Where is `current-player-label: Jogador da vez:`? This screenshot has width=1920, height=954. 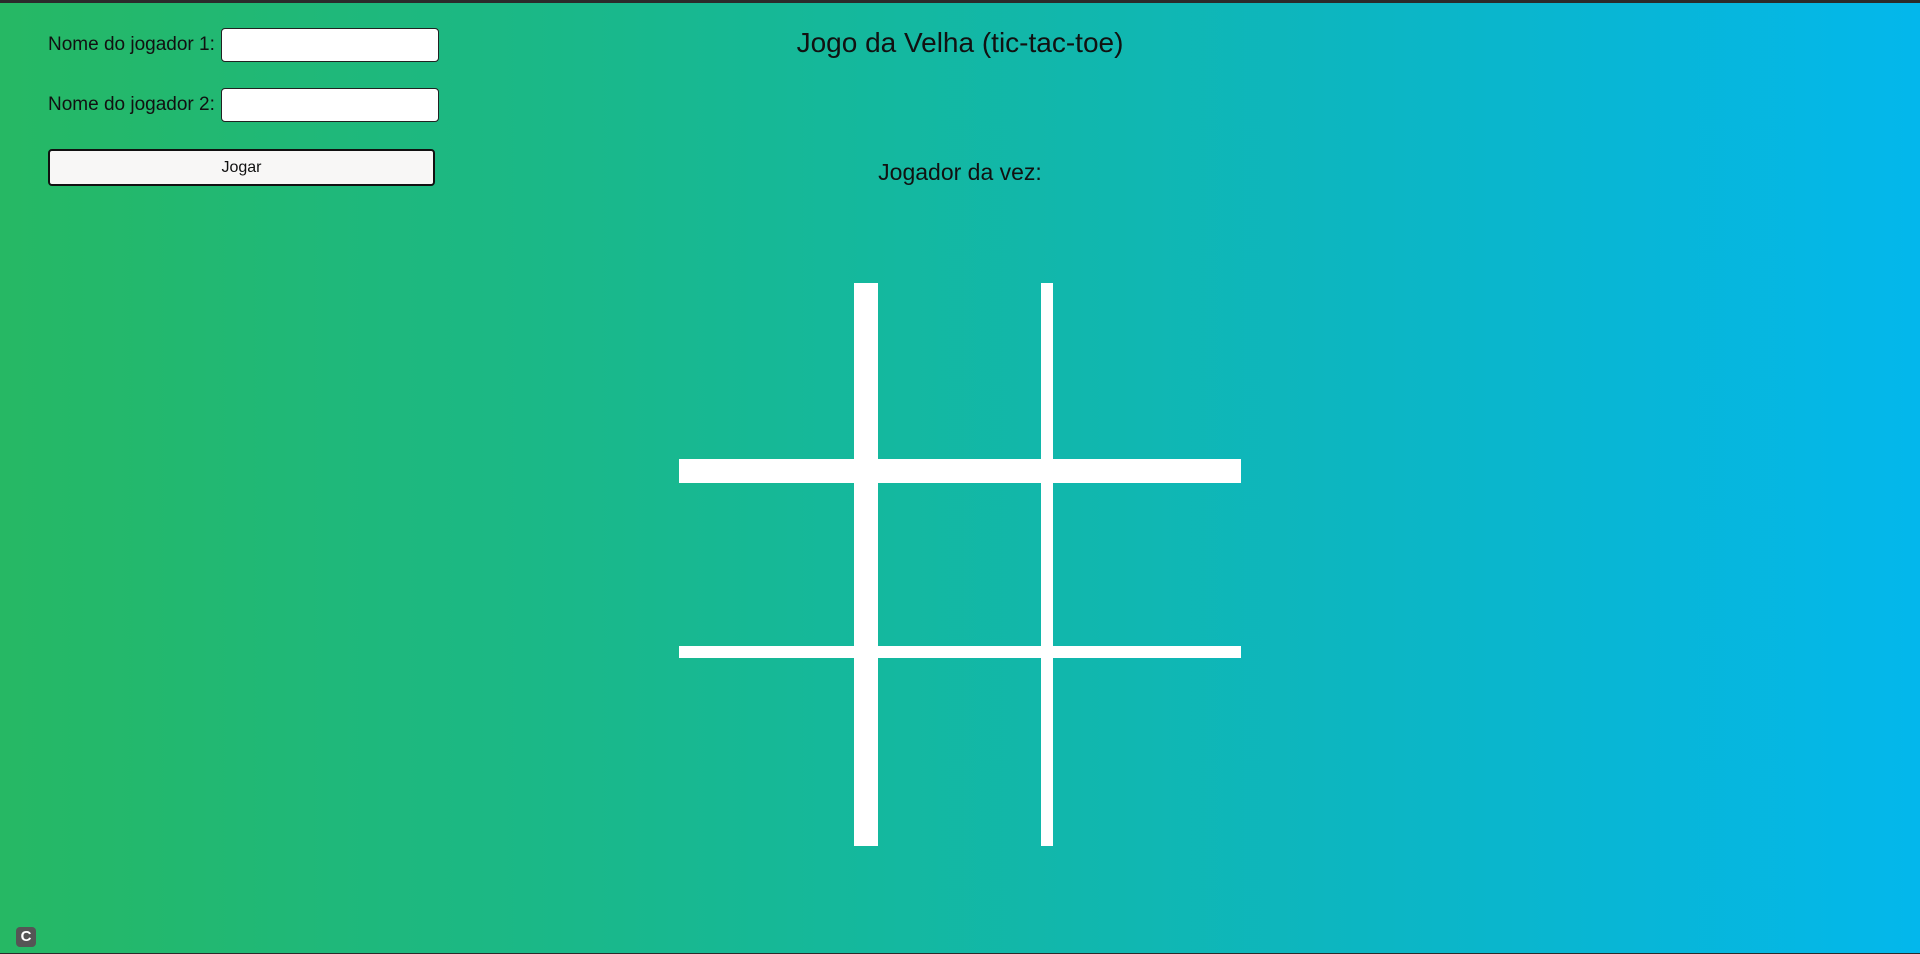 current-player-label: Jogador da vez: is located at coordinates (960, 172).